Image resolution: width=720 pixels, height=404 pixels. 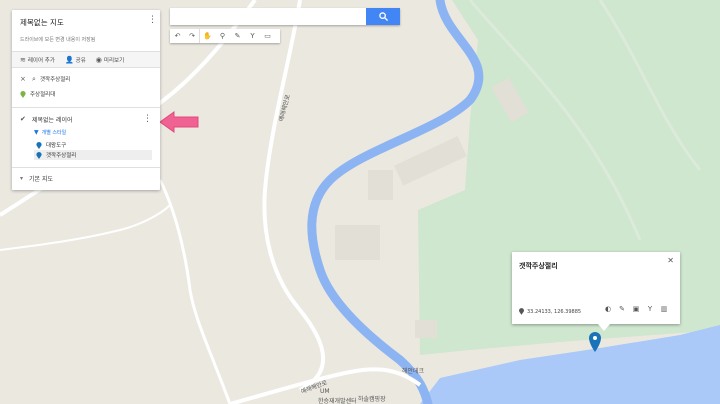 I want to click on share-label: 공유, so click(x=80, y=60).